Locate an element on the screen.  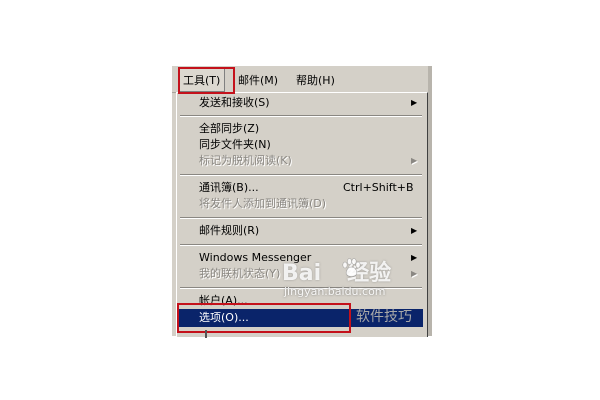
watermark-logo-left: Bai is located at coordinates (302, 273).